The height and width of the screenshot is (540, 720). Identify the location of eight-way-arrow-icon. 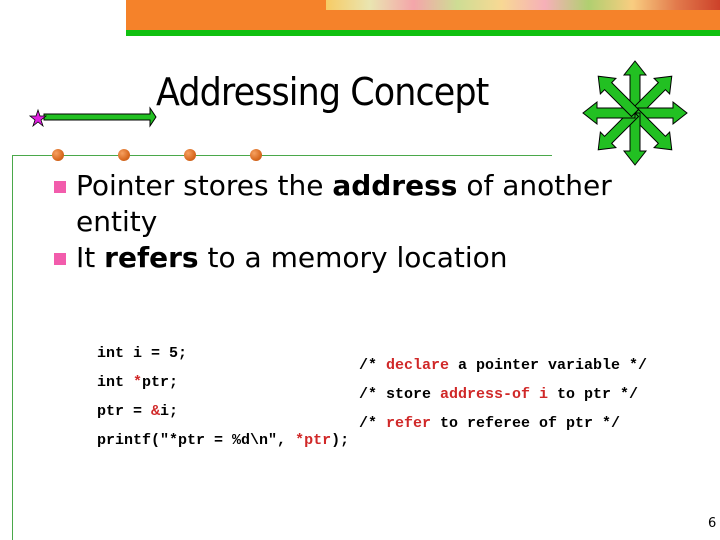
(635, 113).